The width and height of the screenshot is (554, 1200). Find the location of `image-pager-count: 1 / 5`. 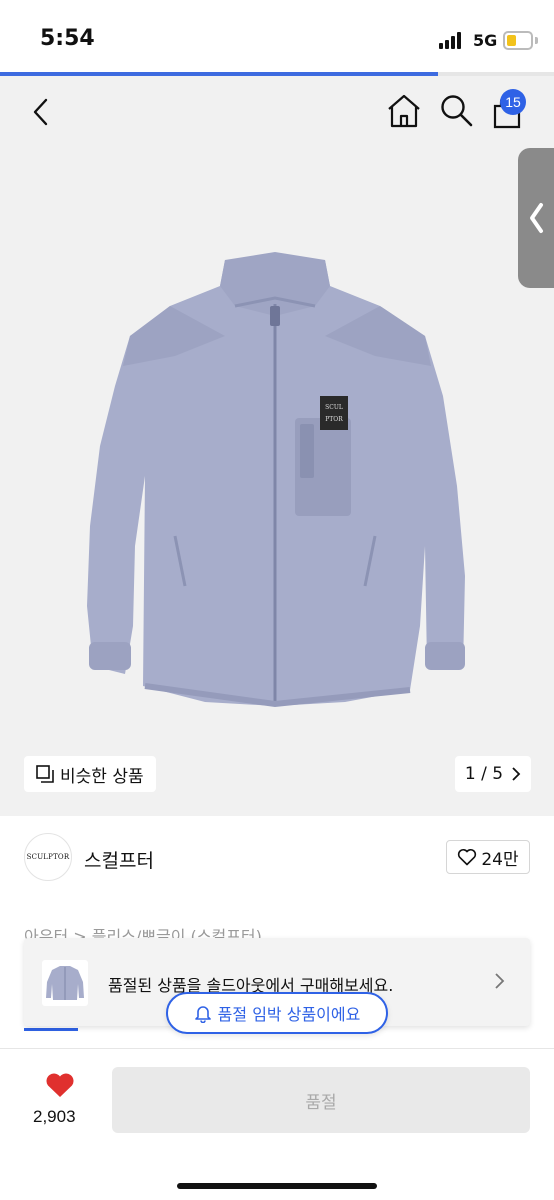

image-pager-count: 1 / 5 is located at coordinates (484, 774).